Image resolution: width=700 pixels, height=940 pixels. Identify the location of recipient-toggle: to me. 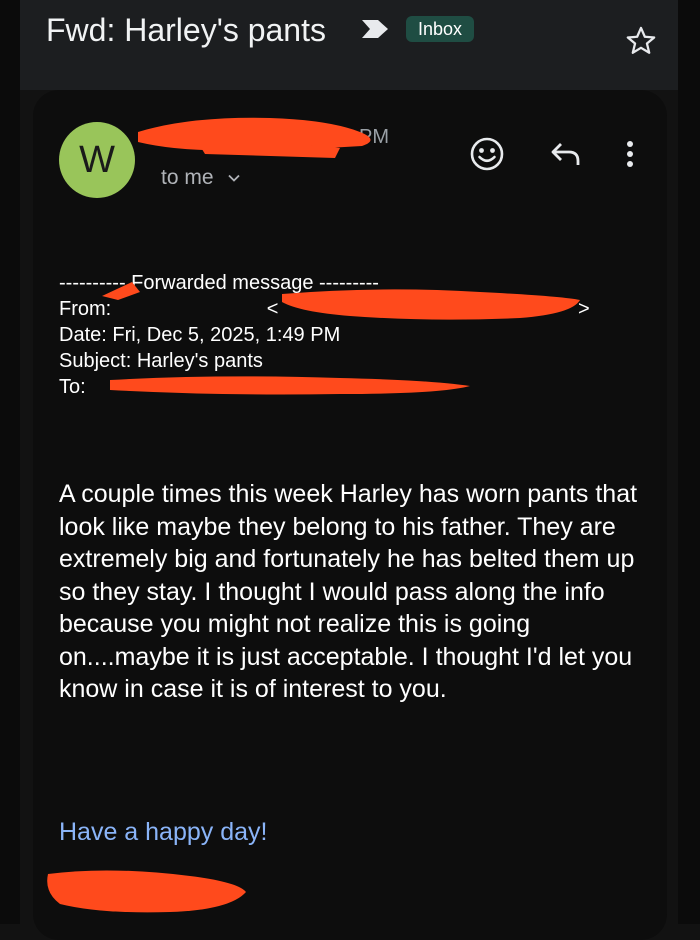
(201, 178).